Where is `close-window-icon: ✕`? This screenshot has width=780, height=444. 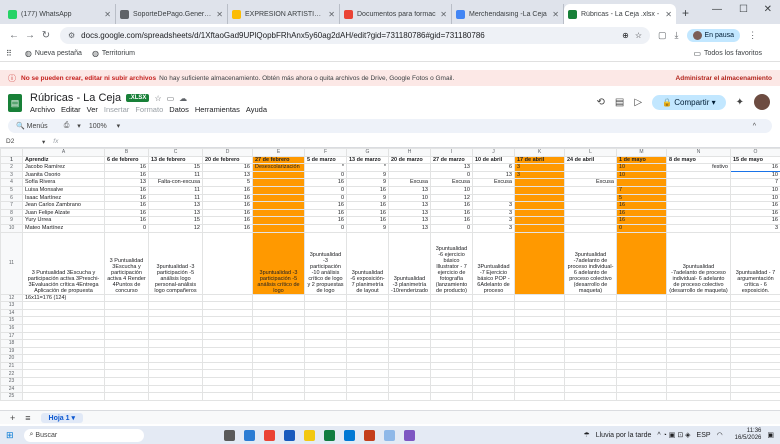
close-window-icon: ✕ is located at coordinates (768, 9).